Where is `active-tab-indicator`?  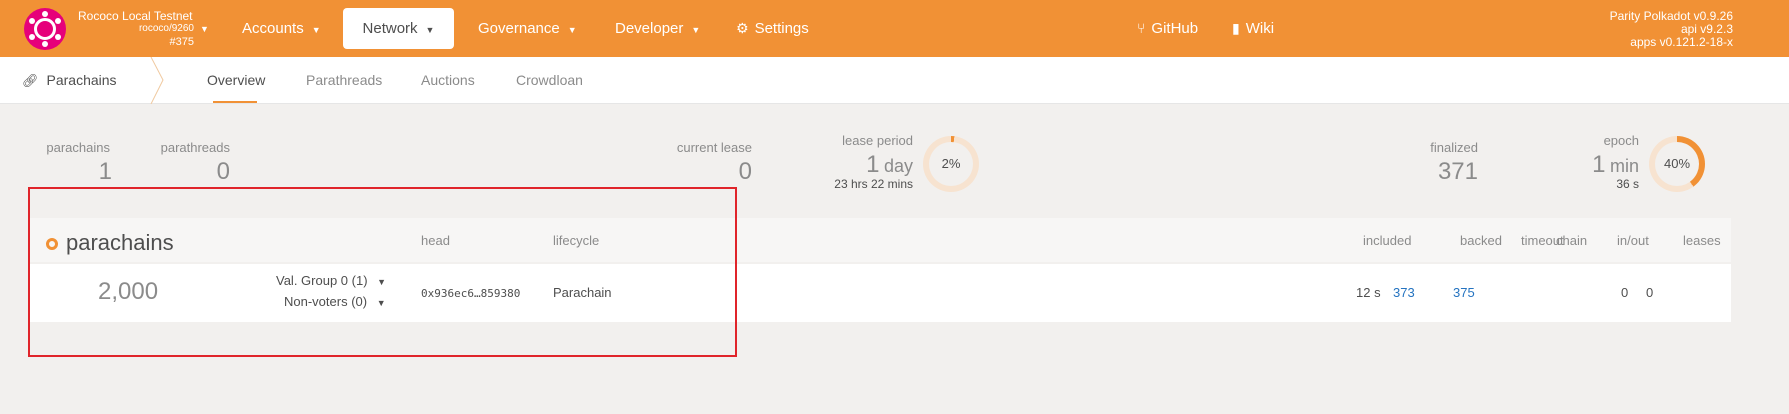 active-tab-indicator is located at coordinates (235, 102).